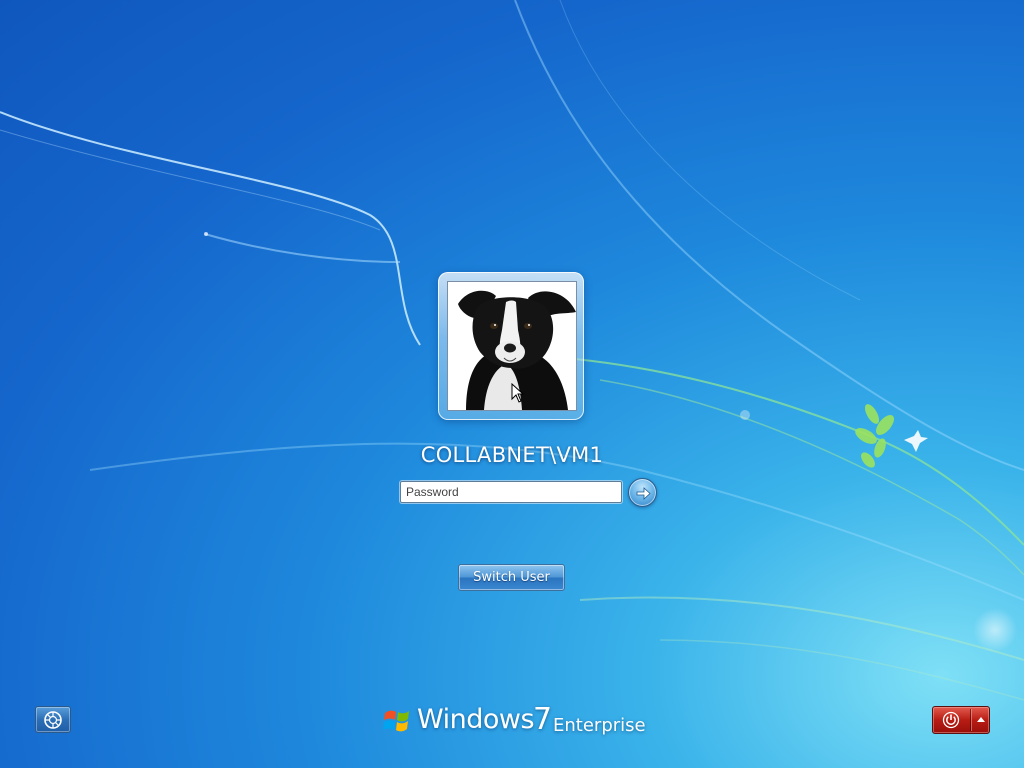 The width and height of the screenshot is (1024, 768). I want to click on password-input, so click(511, 492).